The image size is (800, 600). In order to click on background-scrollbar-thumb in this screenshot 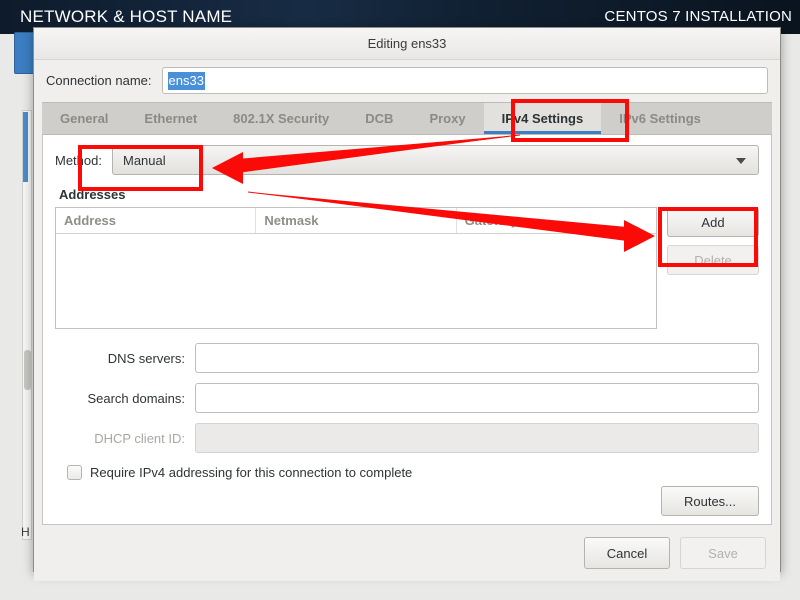, I will do `click(27, 370)`.